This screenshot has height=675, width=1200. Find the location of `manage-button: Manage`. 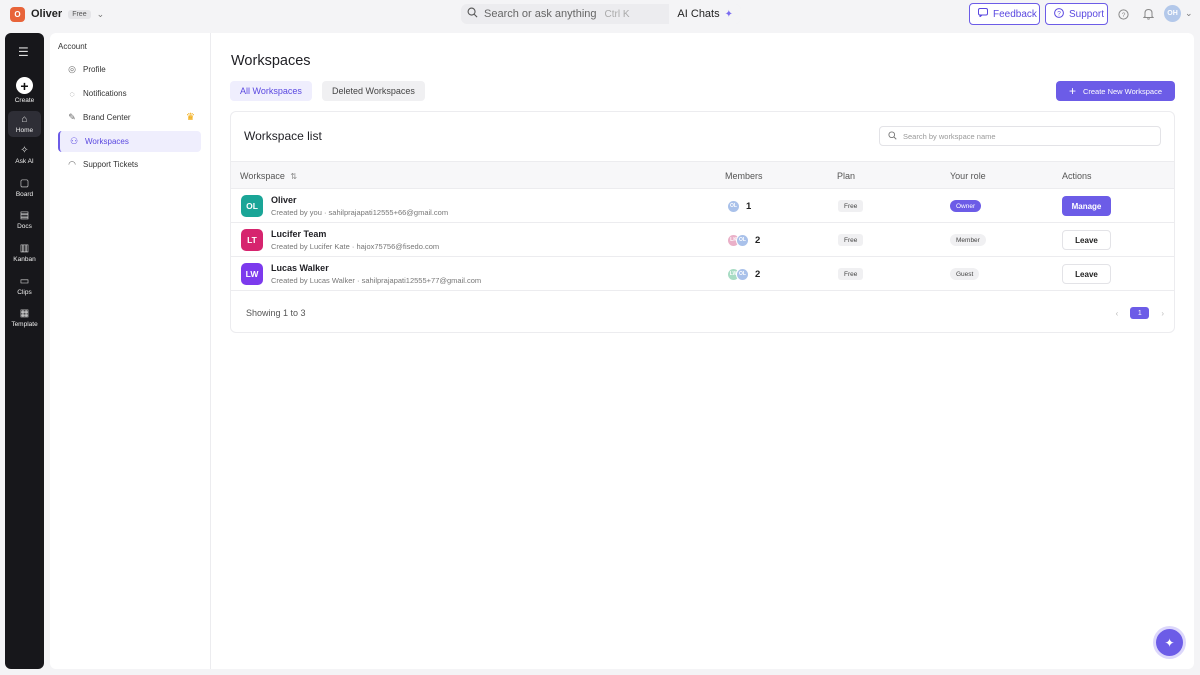

manage-button: Manage is located at coordinates (1086, 206).